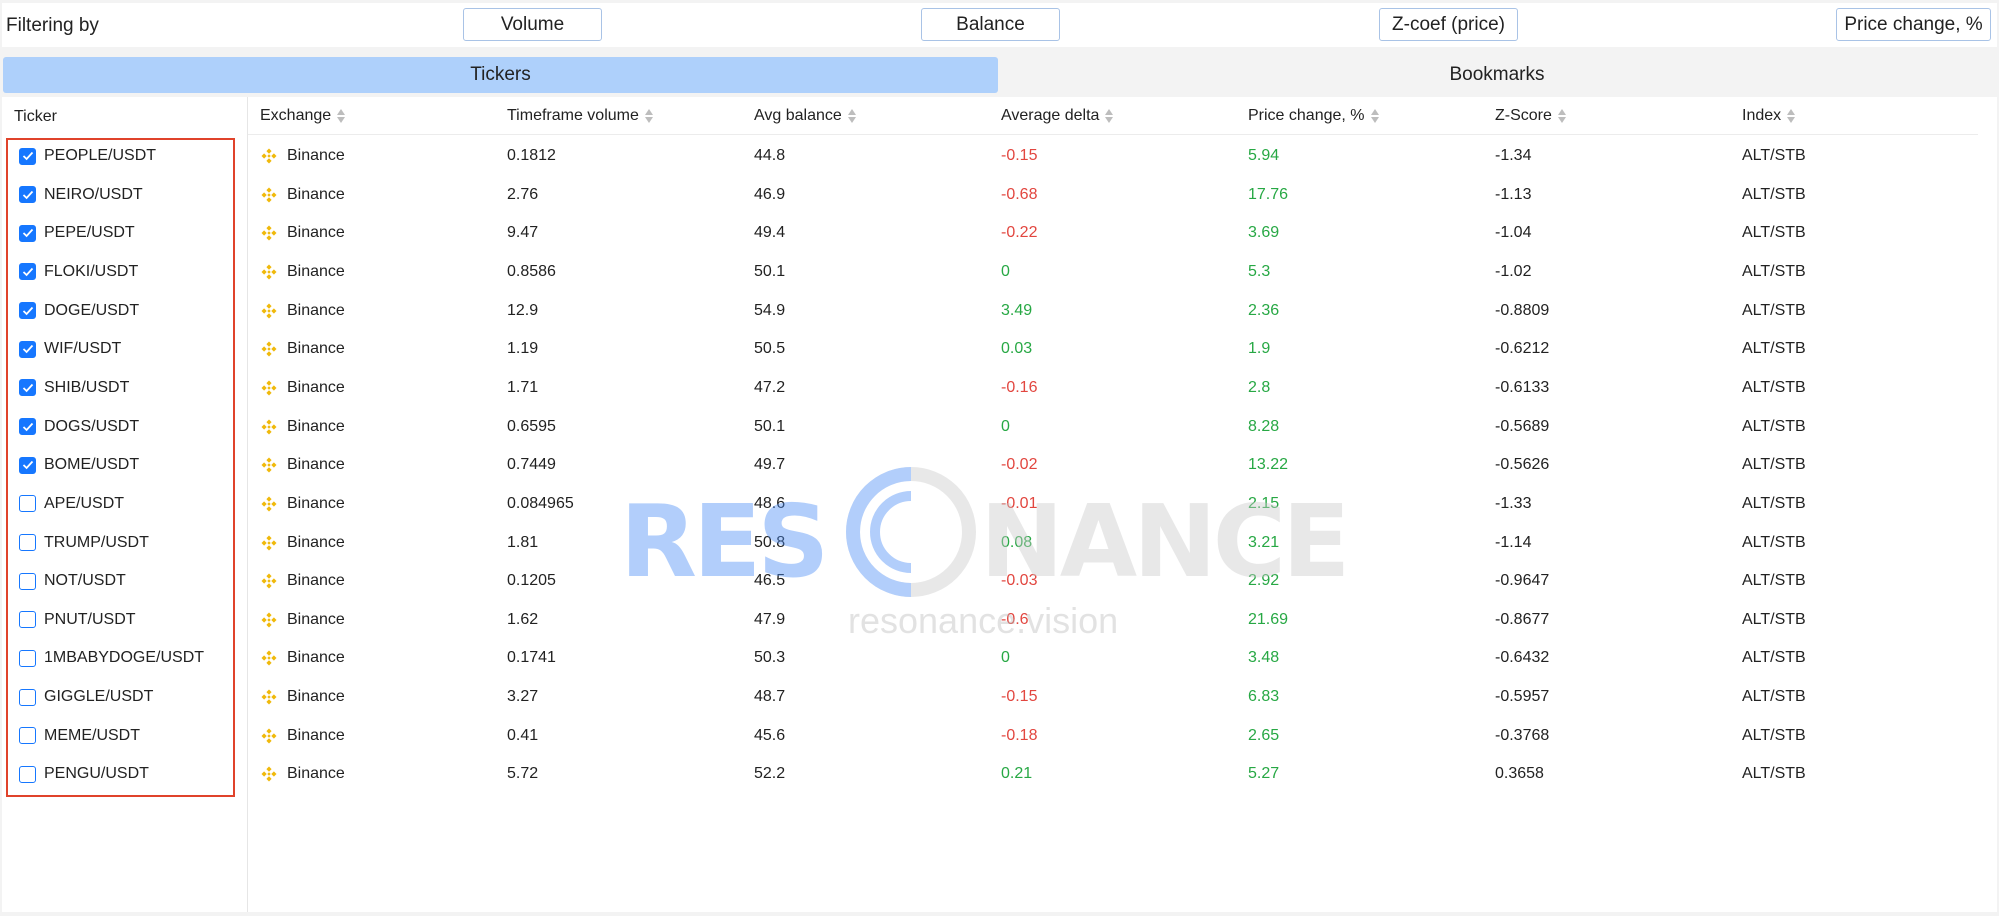 The height and width of the screenshot is (916, 1999). What do you see at coordinates (70, 349) in the screenshot?
I see `ticker-item: WIF/USDT` at bounding box center [70, 349].